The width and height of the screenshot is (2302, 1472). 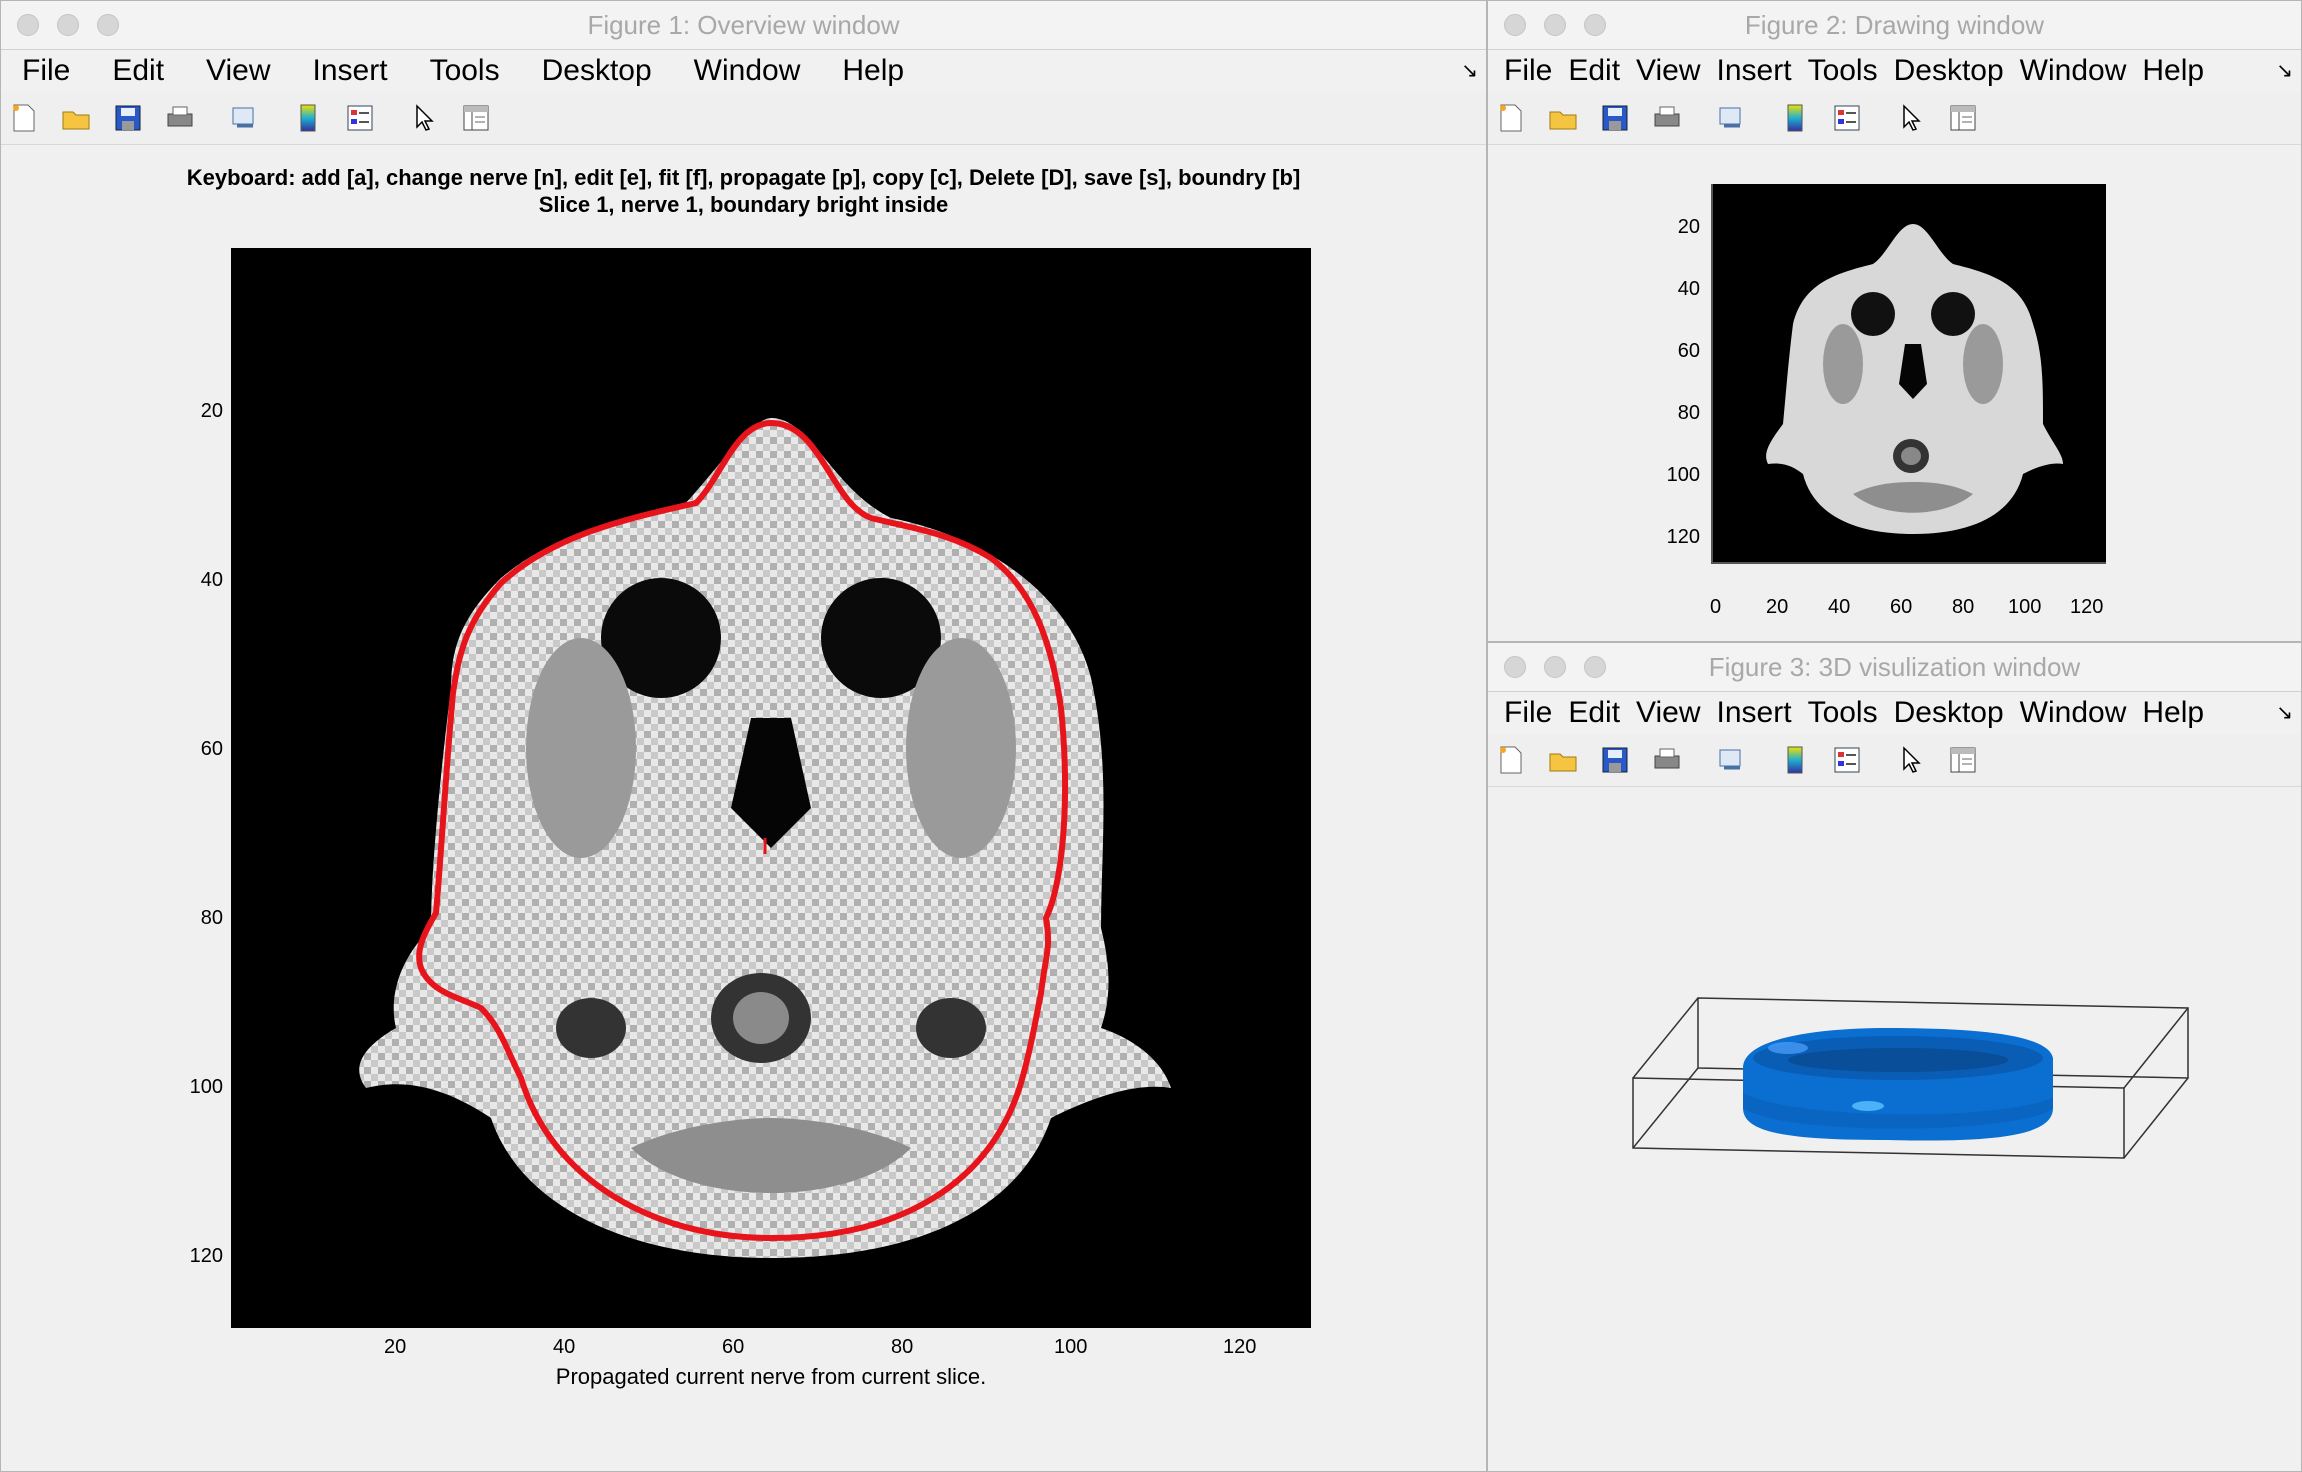 I want to click on y-tick: 60, so click(x=1688, y=351).